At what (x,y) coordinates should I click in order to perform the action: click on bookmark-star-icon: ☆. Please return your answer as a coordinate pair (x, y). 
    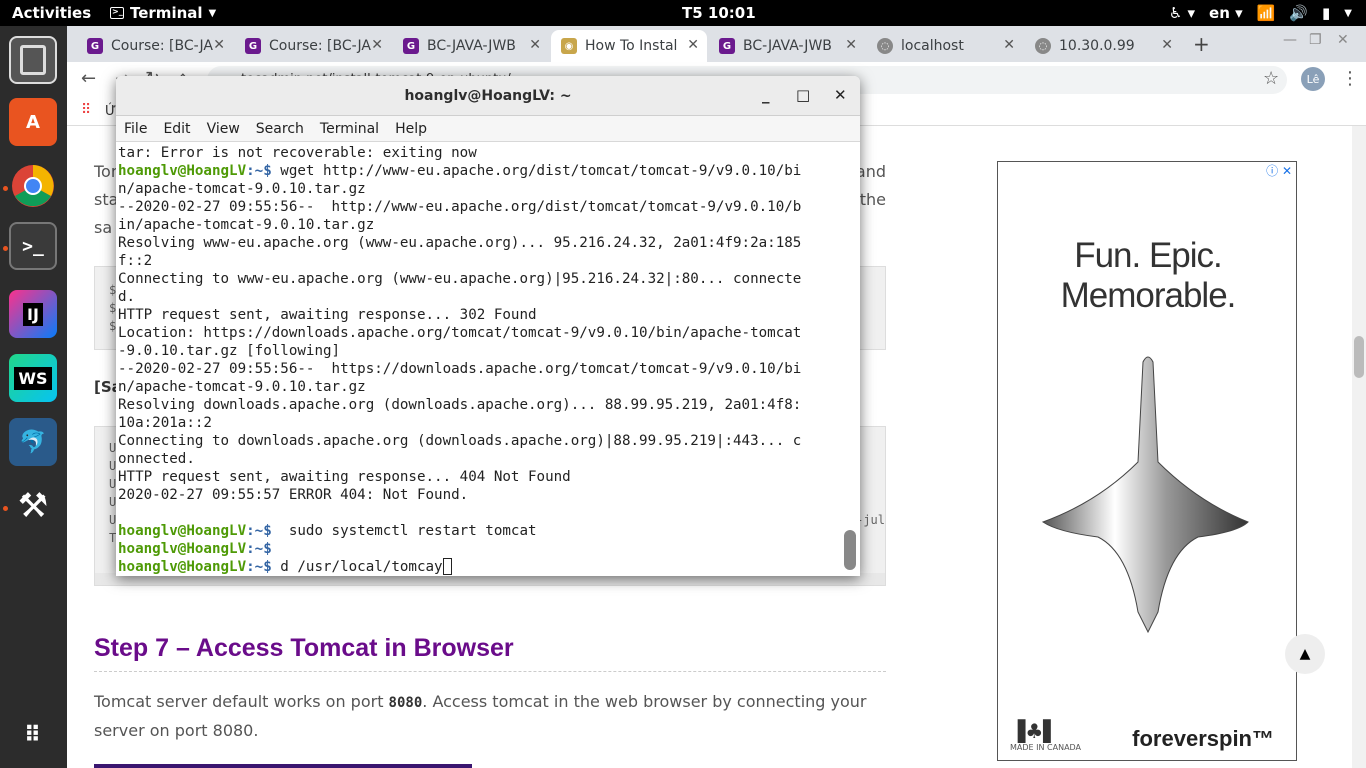
    Looking at the image, I should click on (1271, 78).